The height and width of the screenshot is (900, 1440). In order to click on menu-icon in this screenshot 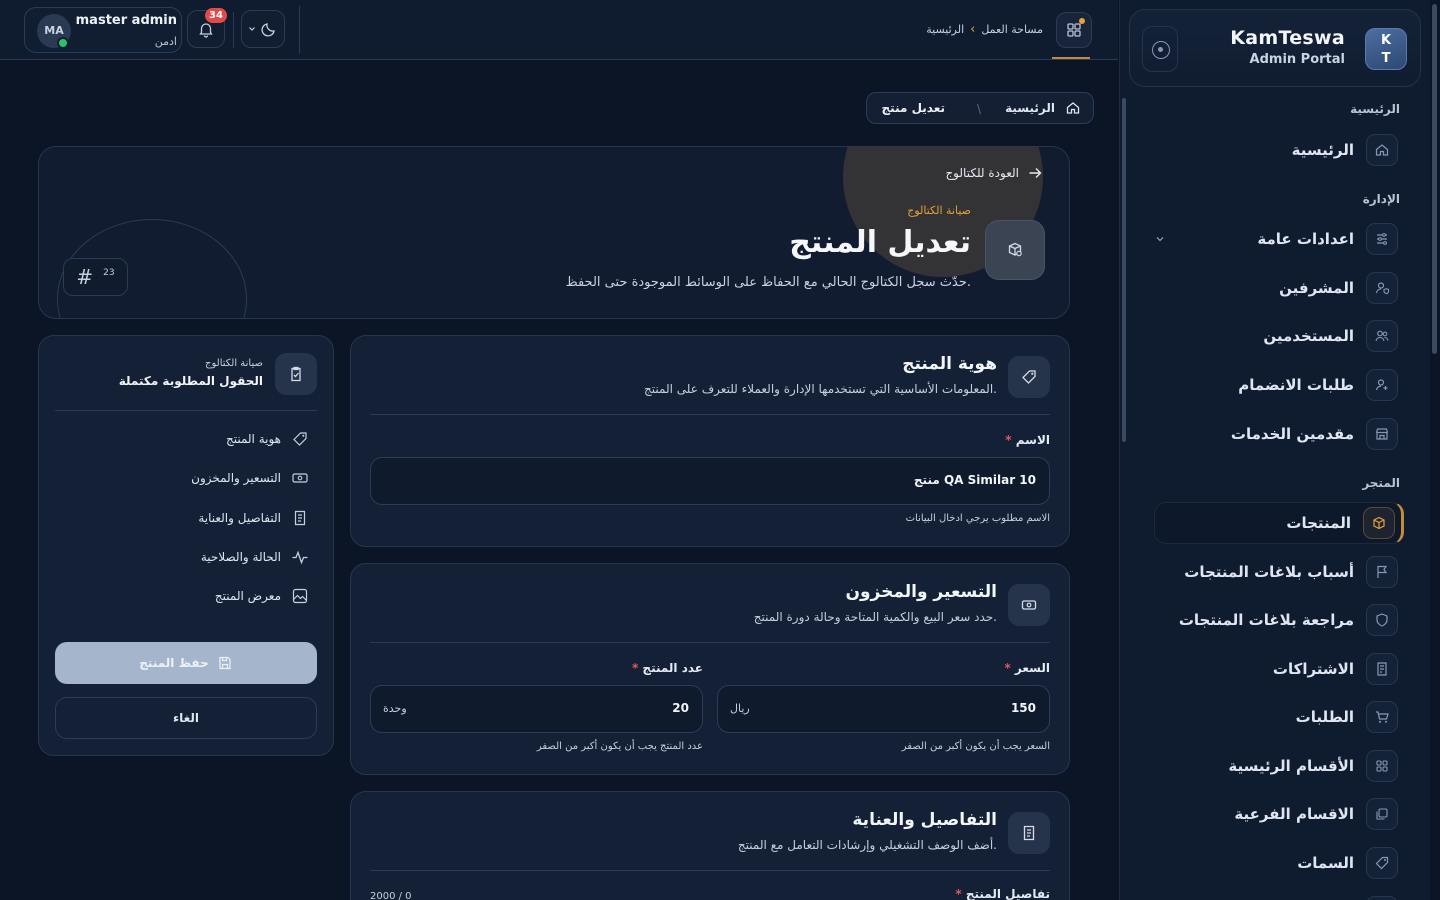, I will do `click(1382, 898)`.